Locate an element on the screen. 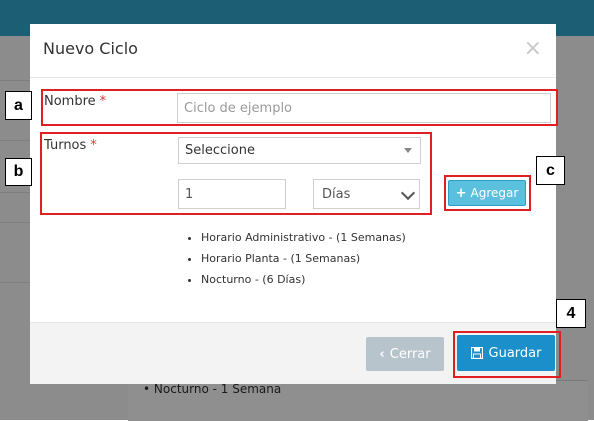 The width and height of the screenshot is (594, 421). list-item: Horario Administrativo - (1 Semanas) is located at coordinates (303, 237).